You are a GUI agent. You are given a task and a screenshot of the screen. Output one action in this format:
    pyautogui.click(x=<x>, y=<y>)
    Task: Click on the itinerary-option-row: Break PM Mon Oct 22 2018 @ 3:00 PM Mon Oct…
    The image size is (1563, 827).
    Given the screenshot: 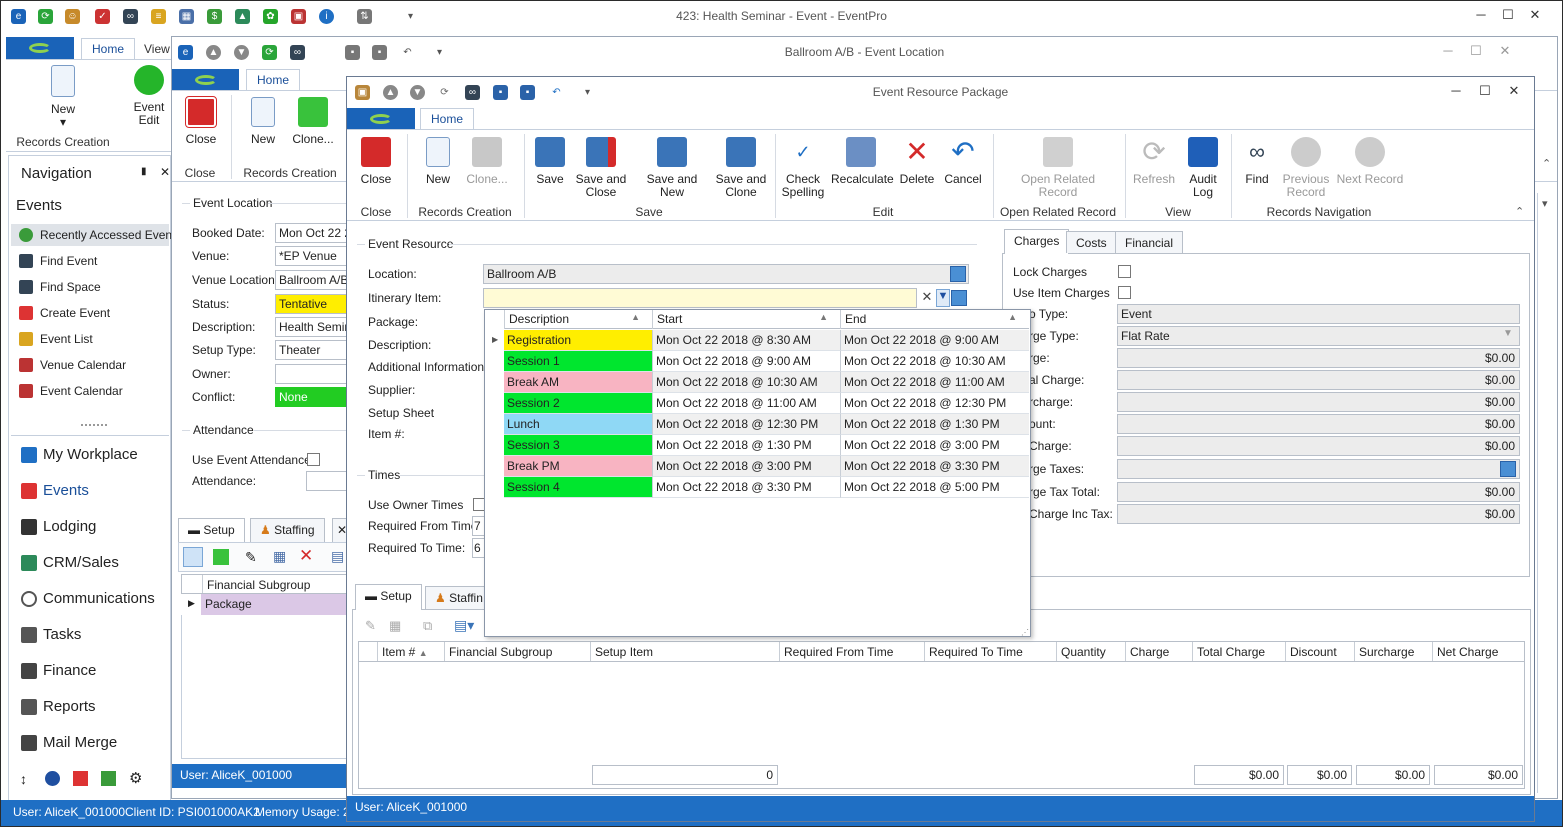 What is the action you would take?
    pyautogui.click(x=766, y=466)
    